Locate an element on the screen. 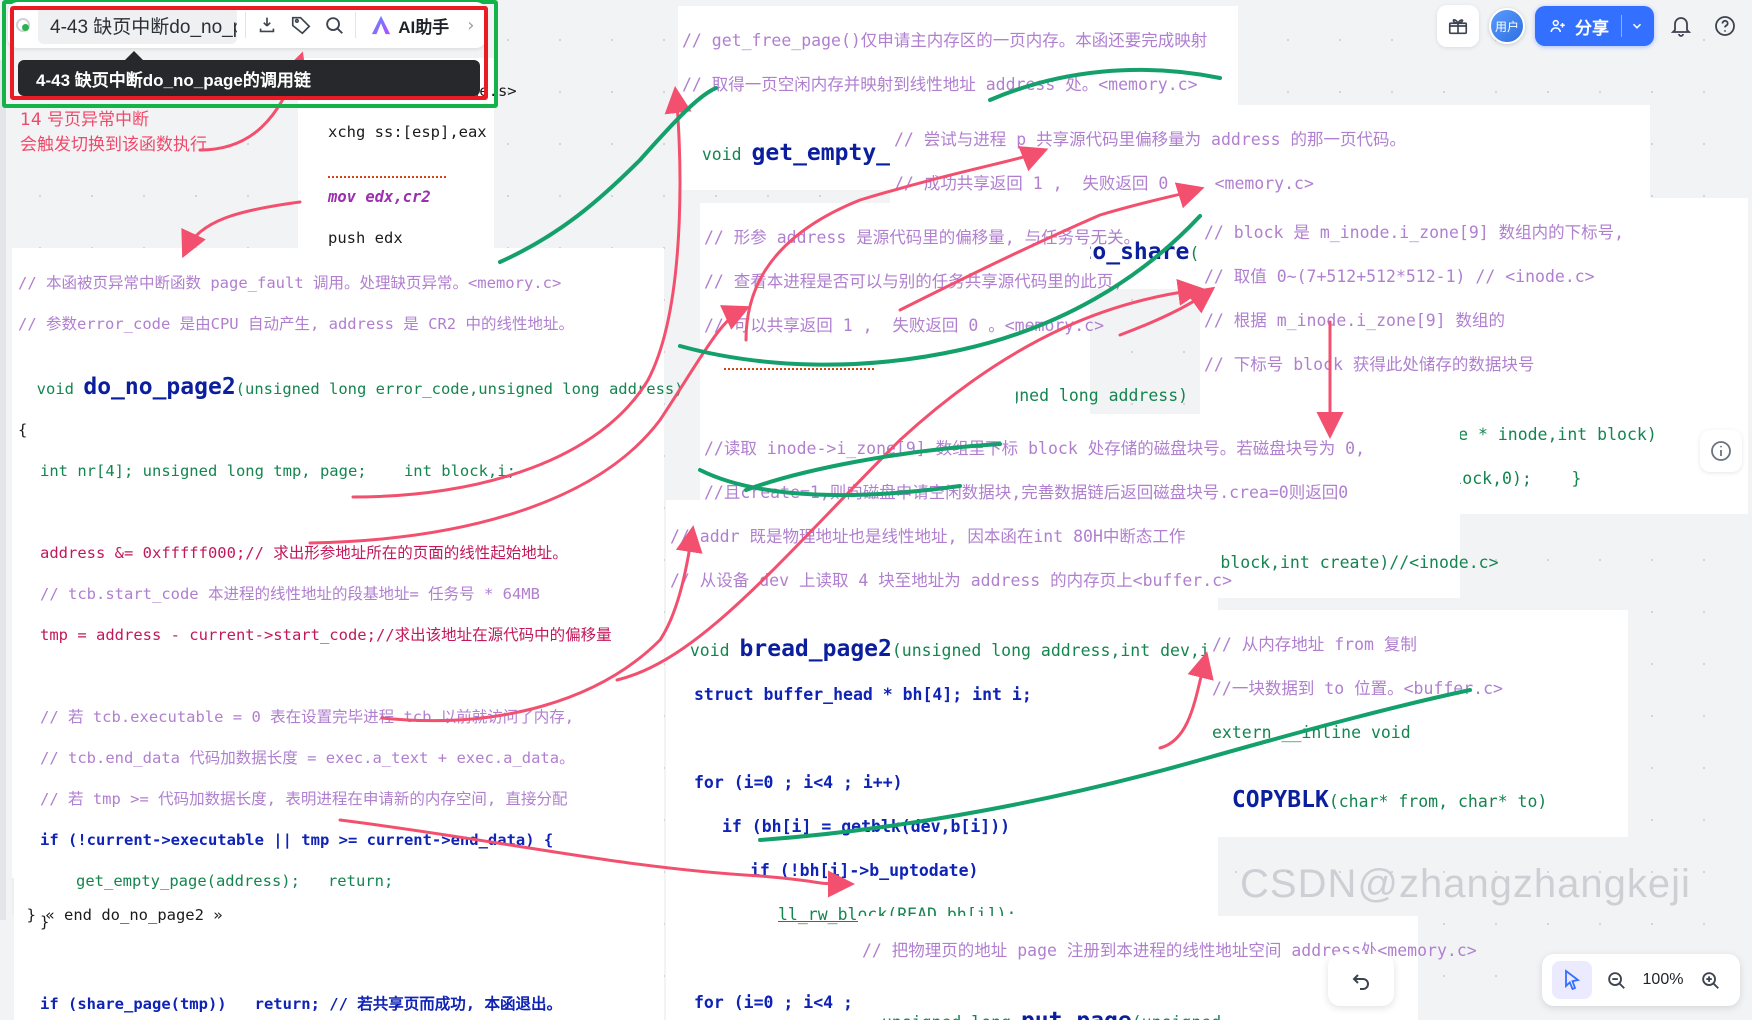 This screenshot has height=1020, width=1752. code-comment: // 从内存地址 from 复制 is located at coordinates (1314, 644).